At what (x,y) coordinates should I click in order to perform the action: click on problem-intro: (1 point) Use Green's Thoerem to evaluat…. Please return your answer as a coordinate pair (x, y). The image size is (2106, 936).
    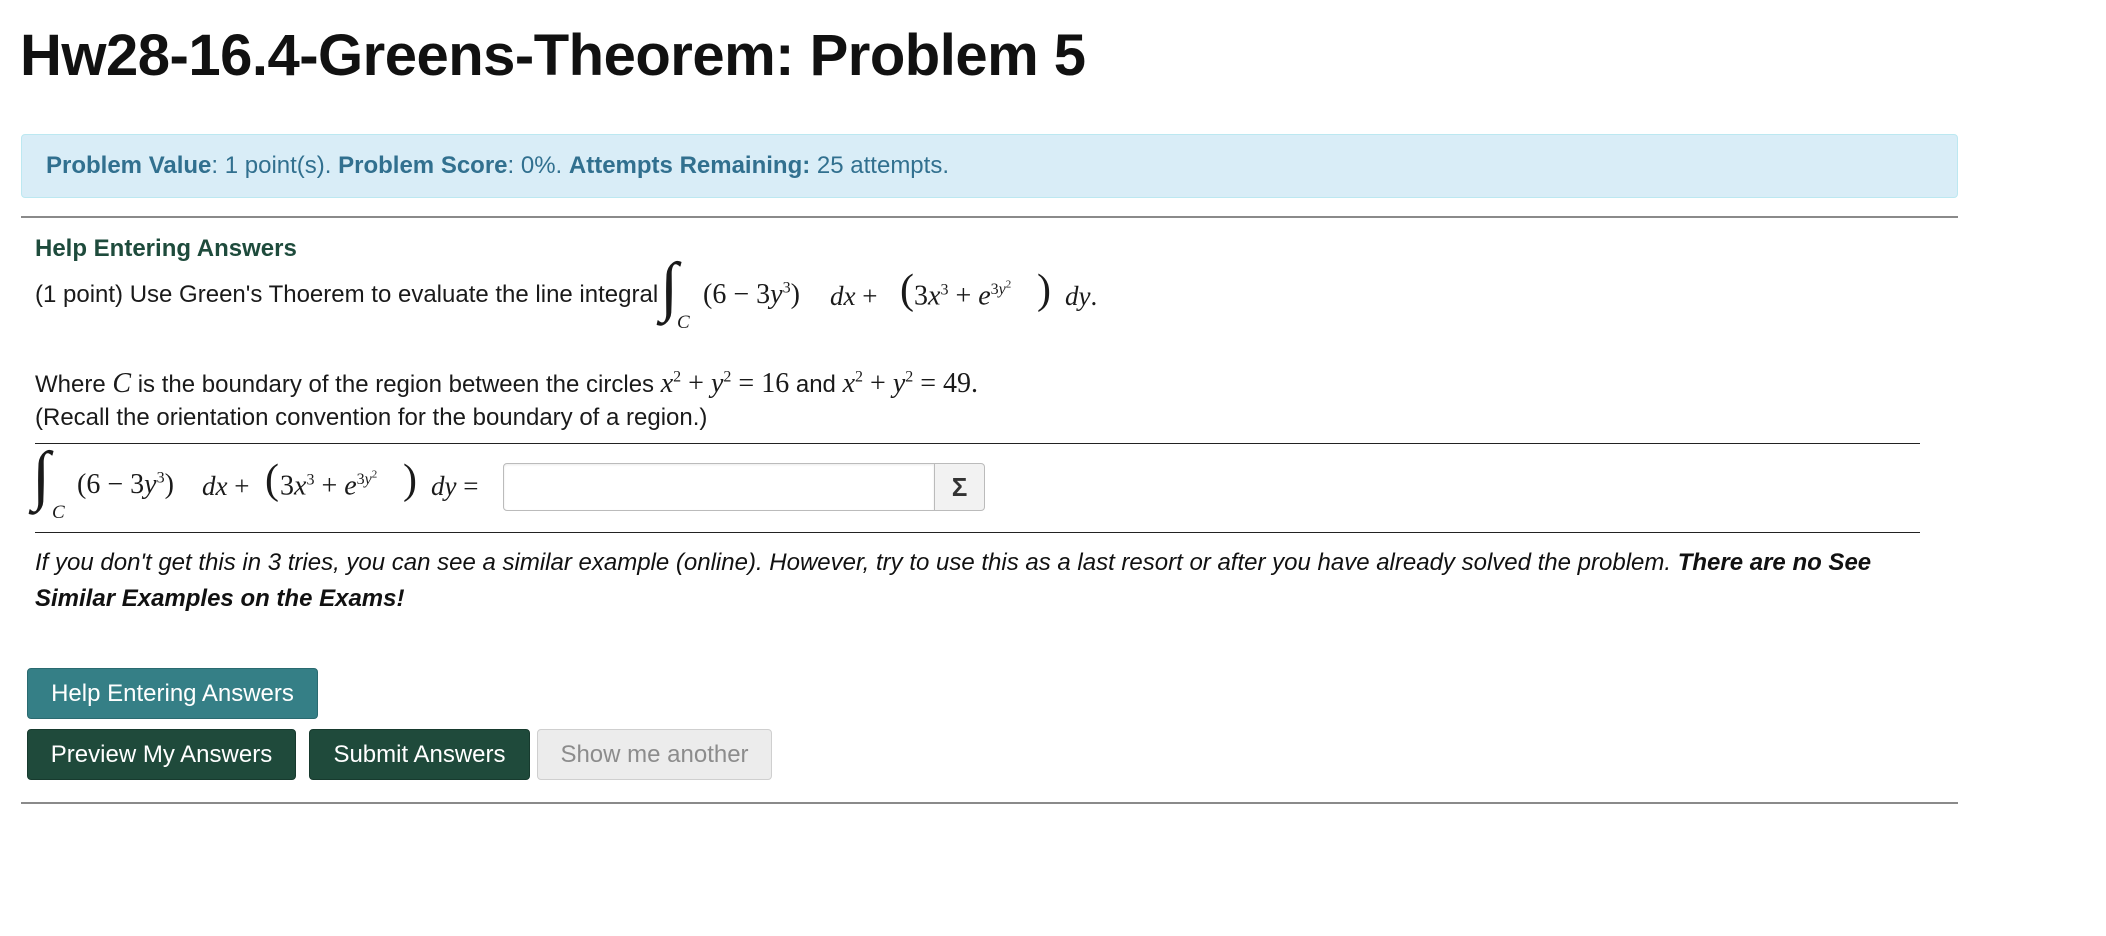
    Looking at the image, I should click on (347, 294).